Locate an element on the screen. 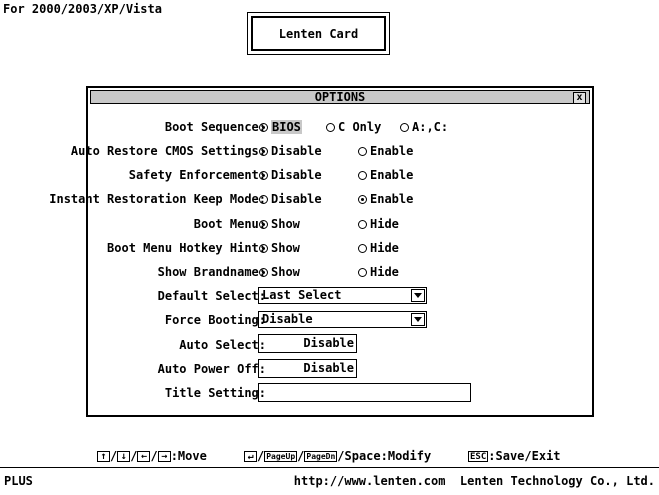 This screenshot has height=495, width=659. boot-seq-ac-radio: A:,C: is located at coordinates (424, 127).